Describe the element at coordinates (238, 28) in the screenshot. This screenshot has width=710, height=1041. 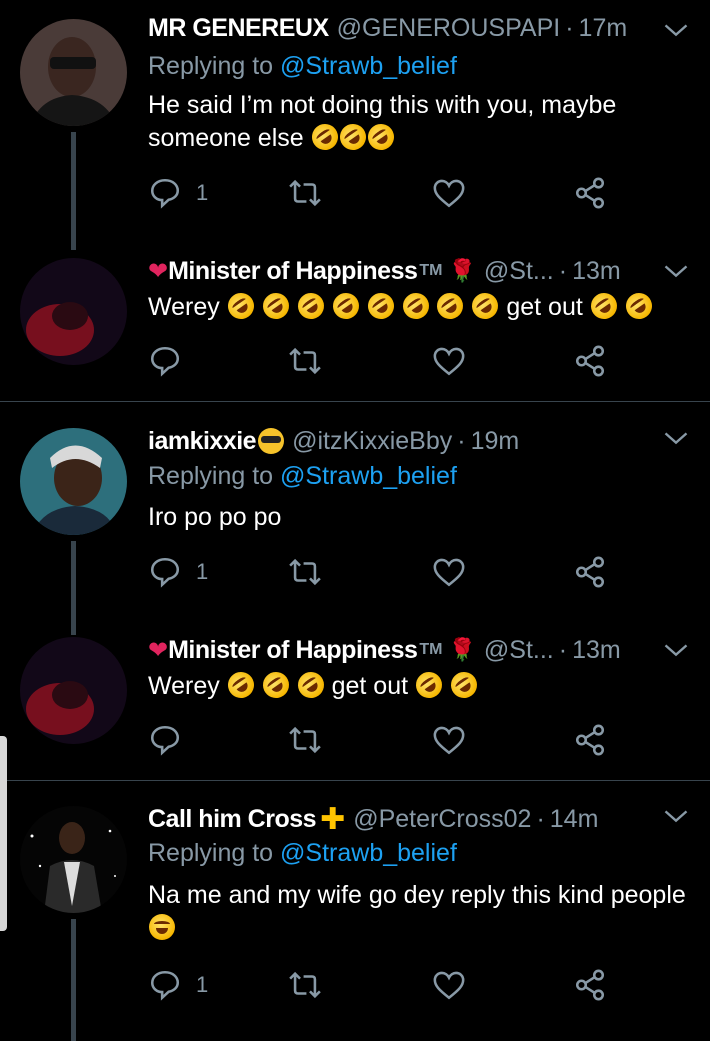
I see `display-name: MR GENEREUX` at that location.